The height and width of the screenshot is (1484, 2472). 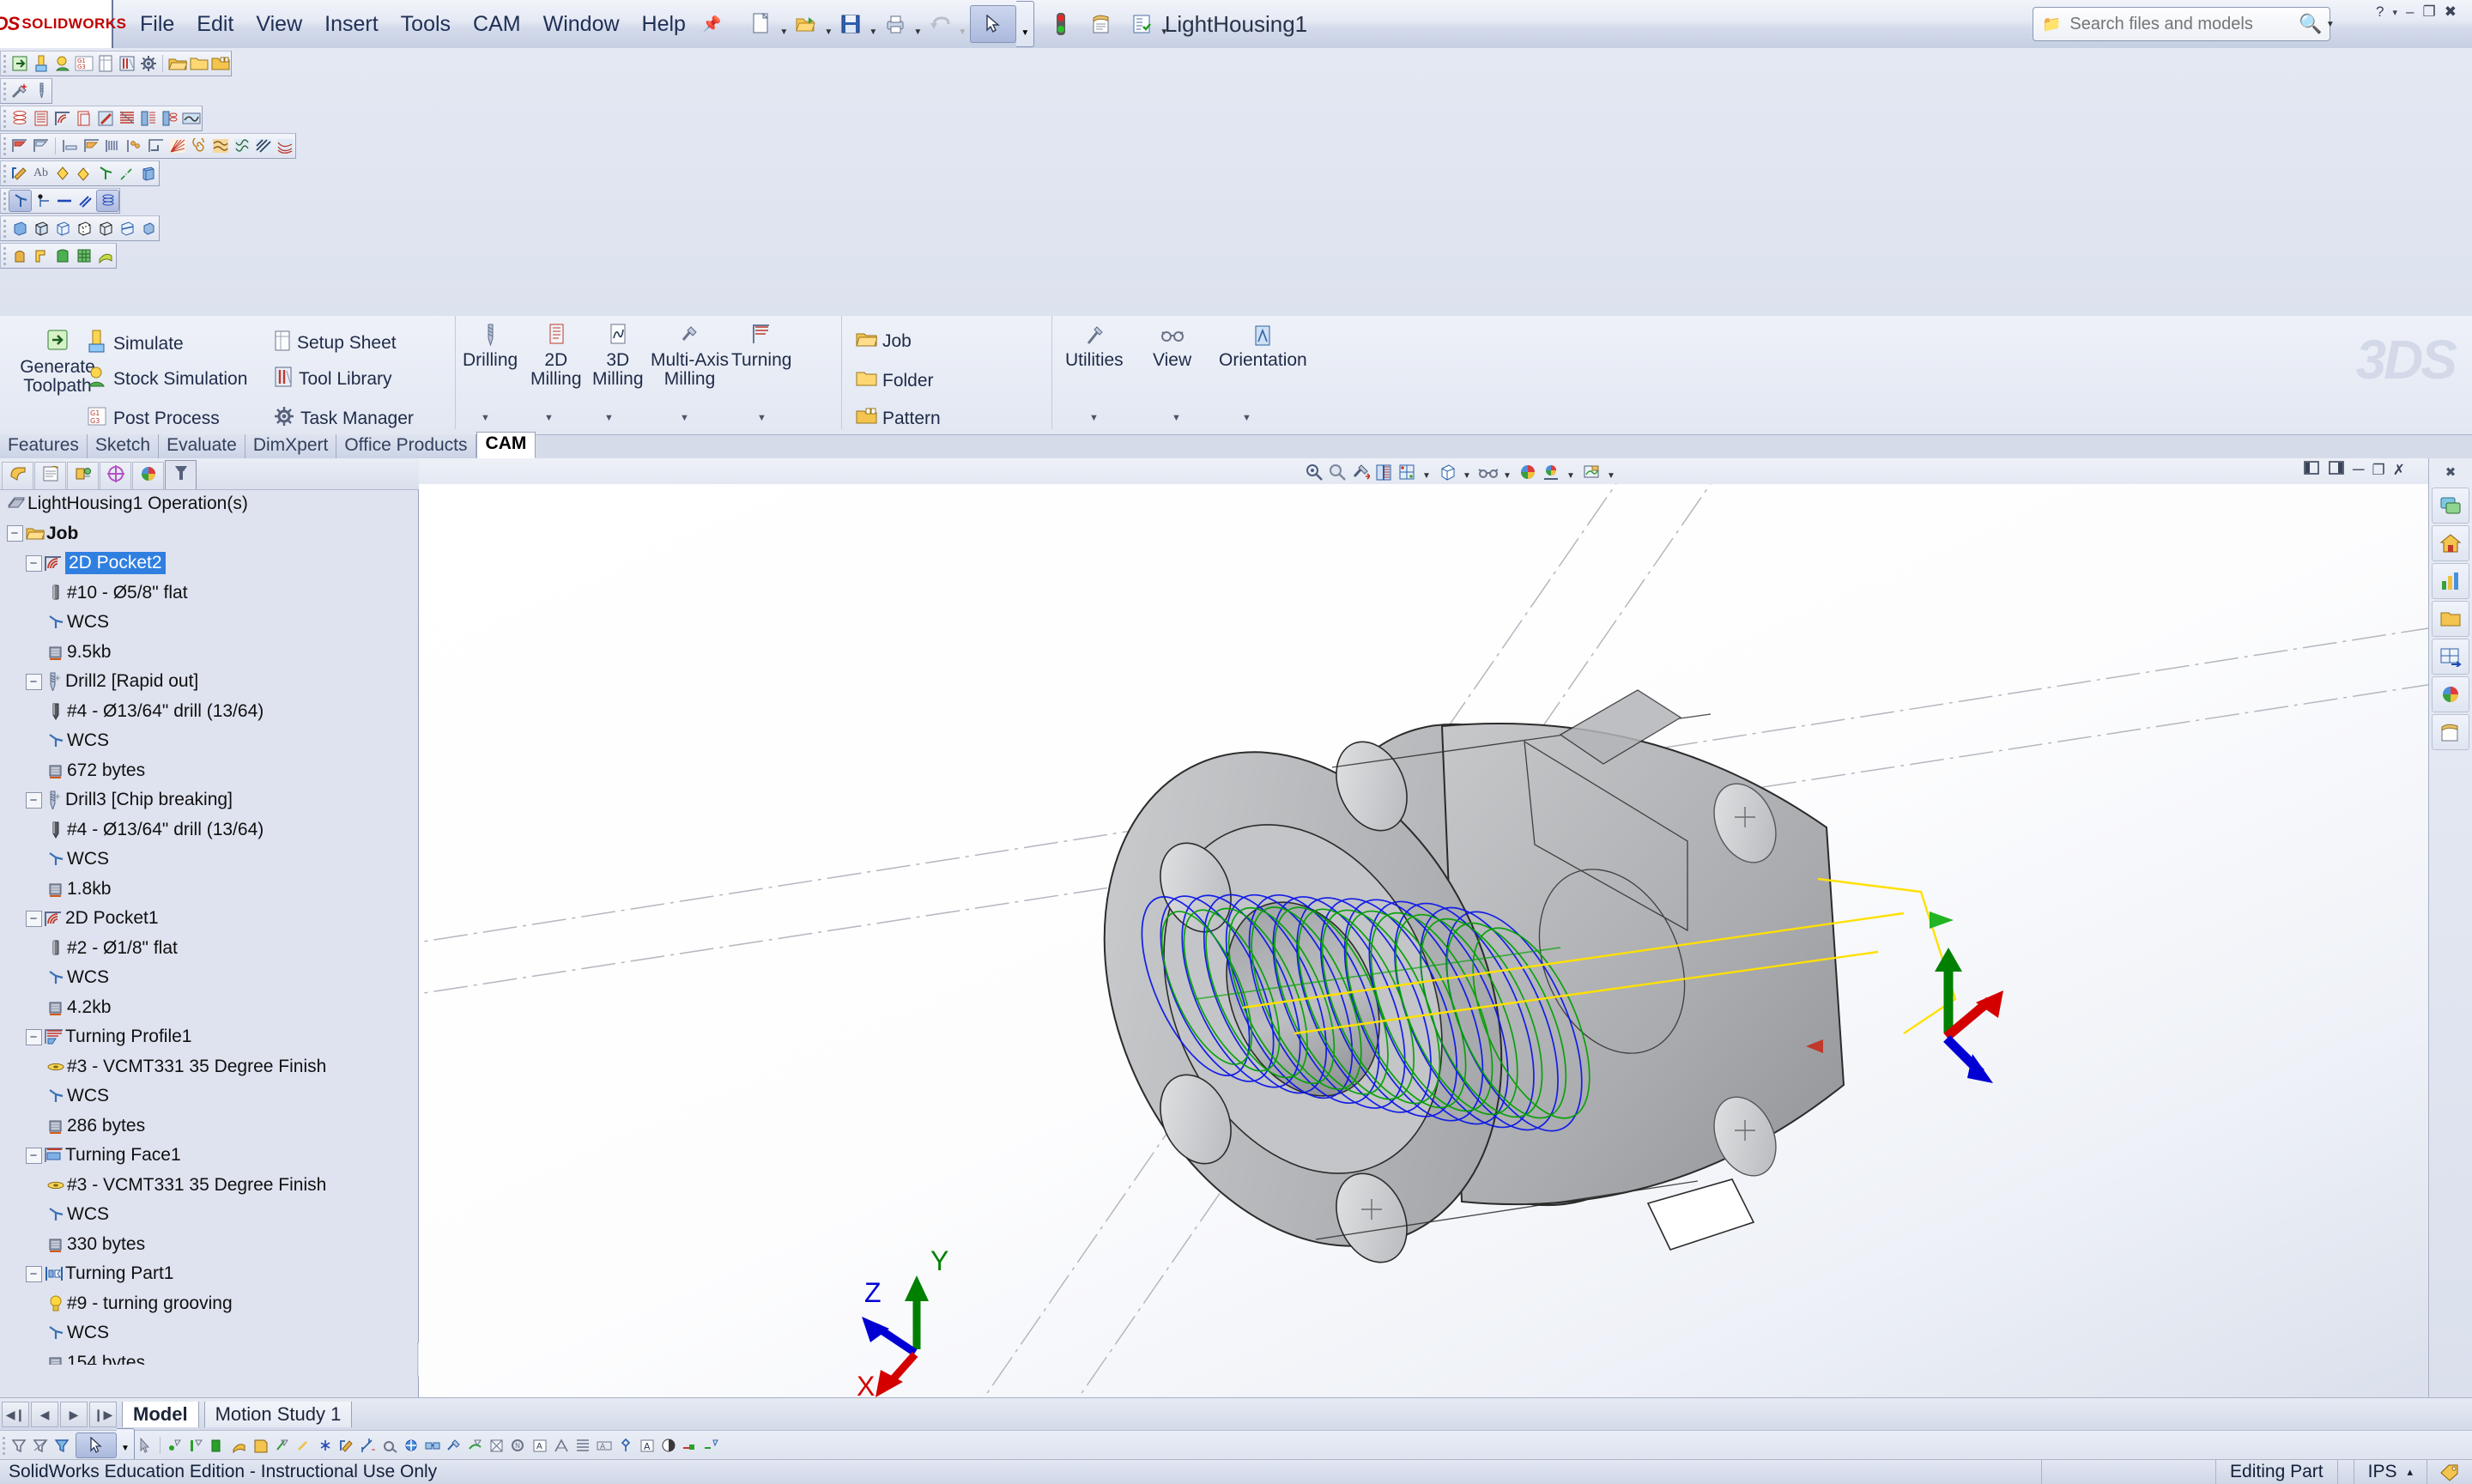 I want to click on filter-axes-icon, so click(x=303, y=1445).